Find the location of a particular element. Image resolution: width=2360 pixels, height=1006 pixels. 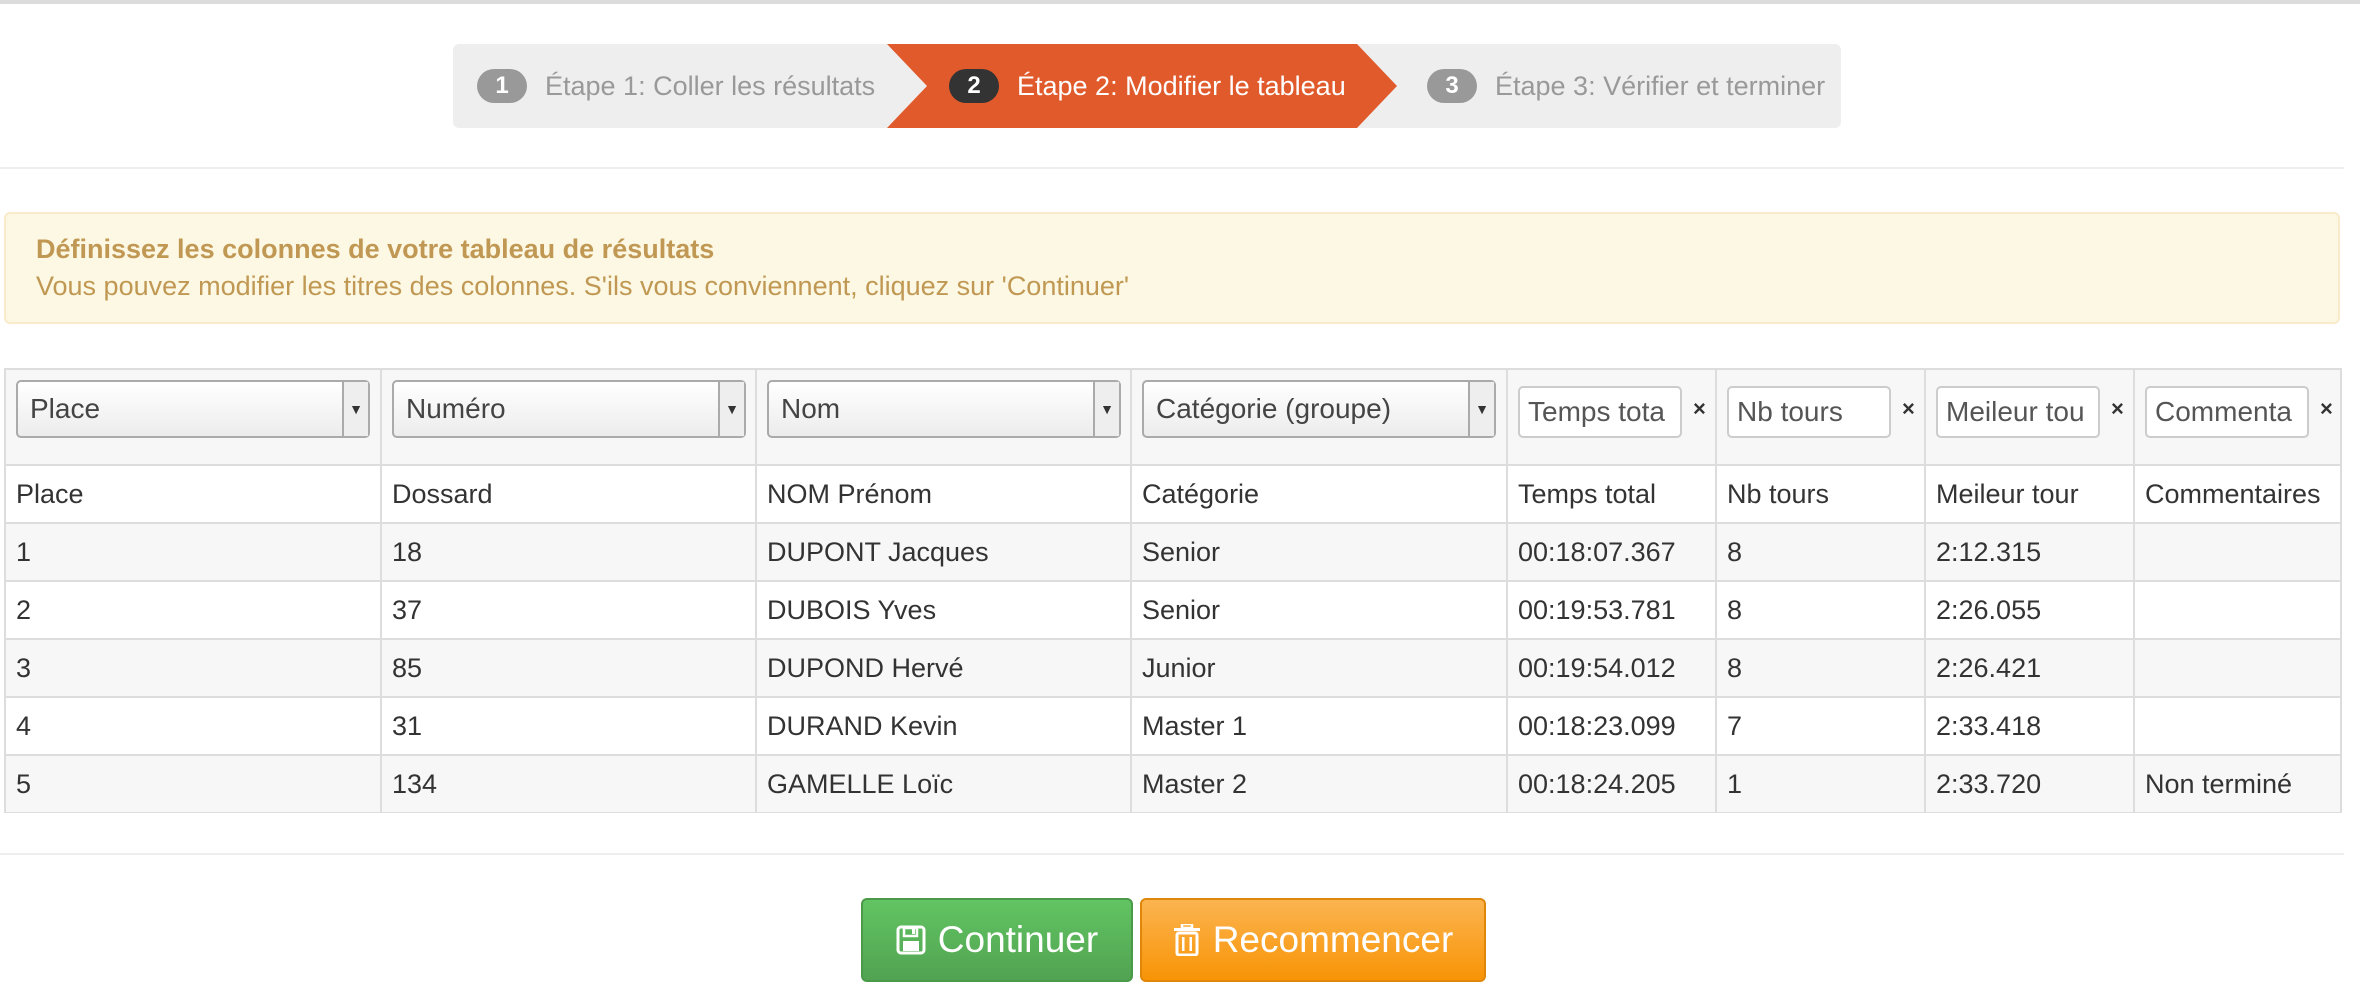

table-cell: 2 is located at coordinates (24, 609).